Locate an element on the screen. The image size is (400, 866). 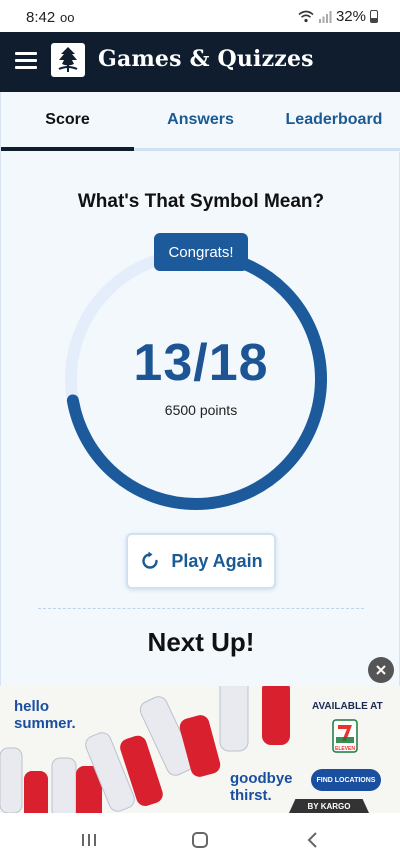
battery-icon is located at coordinates (374, 16).